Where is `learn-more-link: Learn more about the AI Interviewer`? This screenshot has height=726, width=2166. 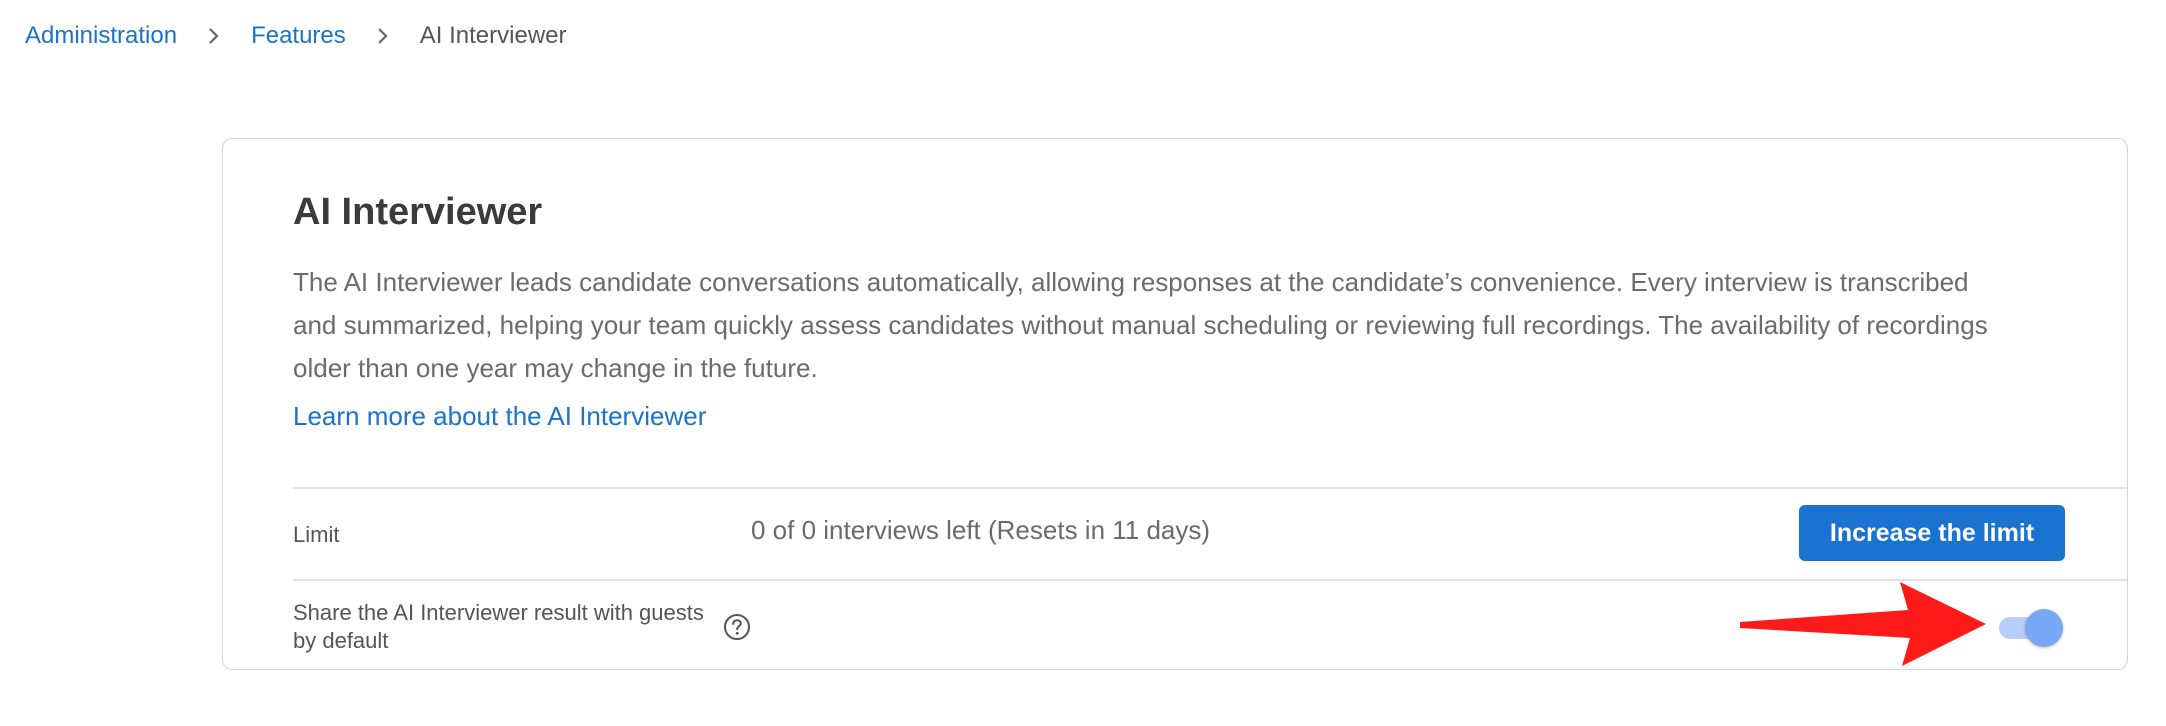
learn-more-link: Learn more about the AI Interviewer is located at coordinates (499, 416).